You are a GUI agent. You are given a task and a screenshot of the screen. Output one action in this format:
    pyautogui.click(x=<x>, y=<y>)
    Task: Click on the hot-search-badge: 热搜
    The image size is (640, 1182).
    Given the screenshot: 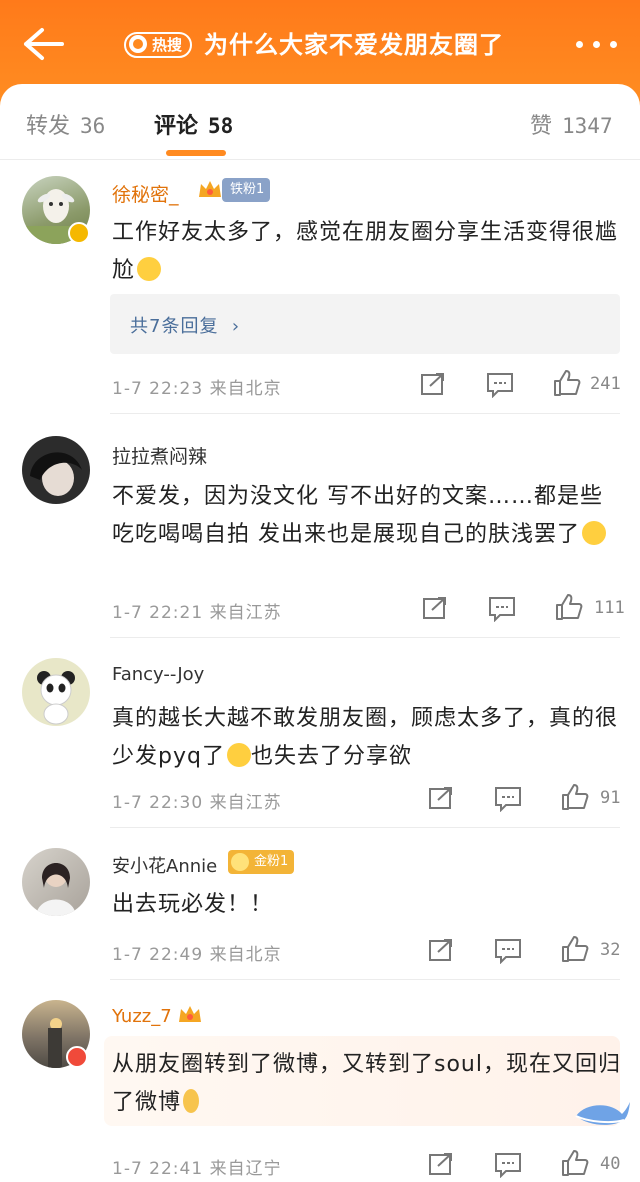 What is the action you would take?
    pyautogui.click(x=158, y=45)
    